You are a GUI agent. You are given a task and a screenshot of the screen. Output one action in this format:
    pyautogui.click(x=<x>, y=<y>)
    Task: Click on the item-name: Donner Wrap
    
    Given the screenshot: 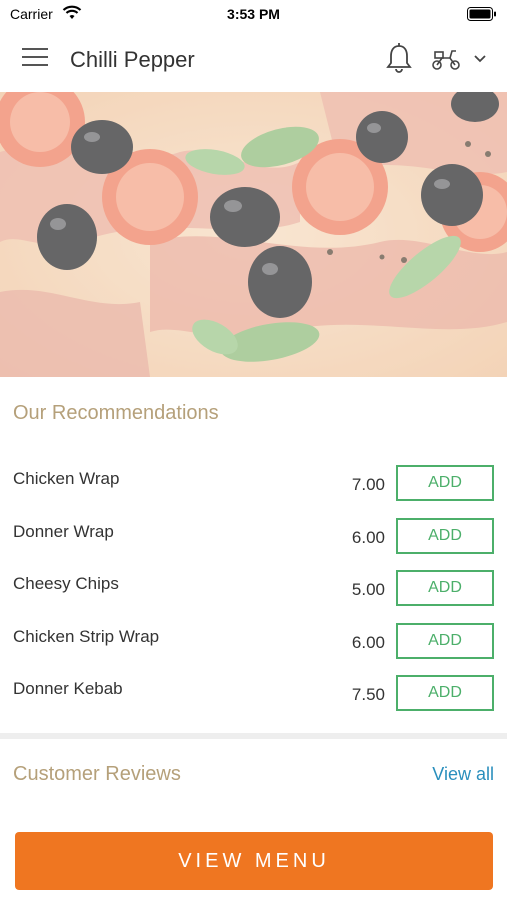 What is the action you would take?
    pyautogui.click(x=63, y=531)
    